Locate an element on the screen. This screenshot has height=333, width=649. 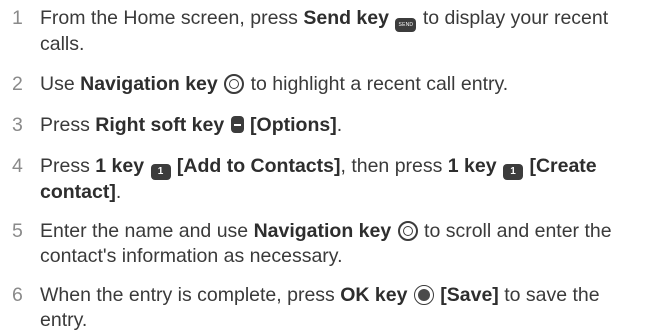
option-label: [Save] is located at coordinates (469, 295).